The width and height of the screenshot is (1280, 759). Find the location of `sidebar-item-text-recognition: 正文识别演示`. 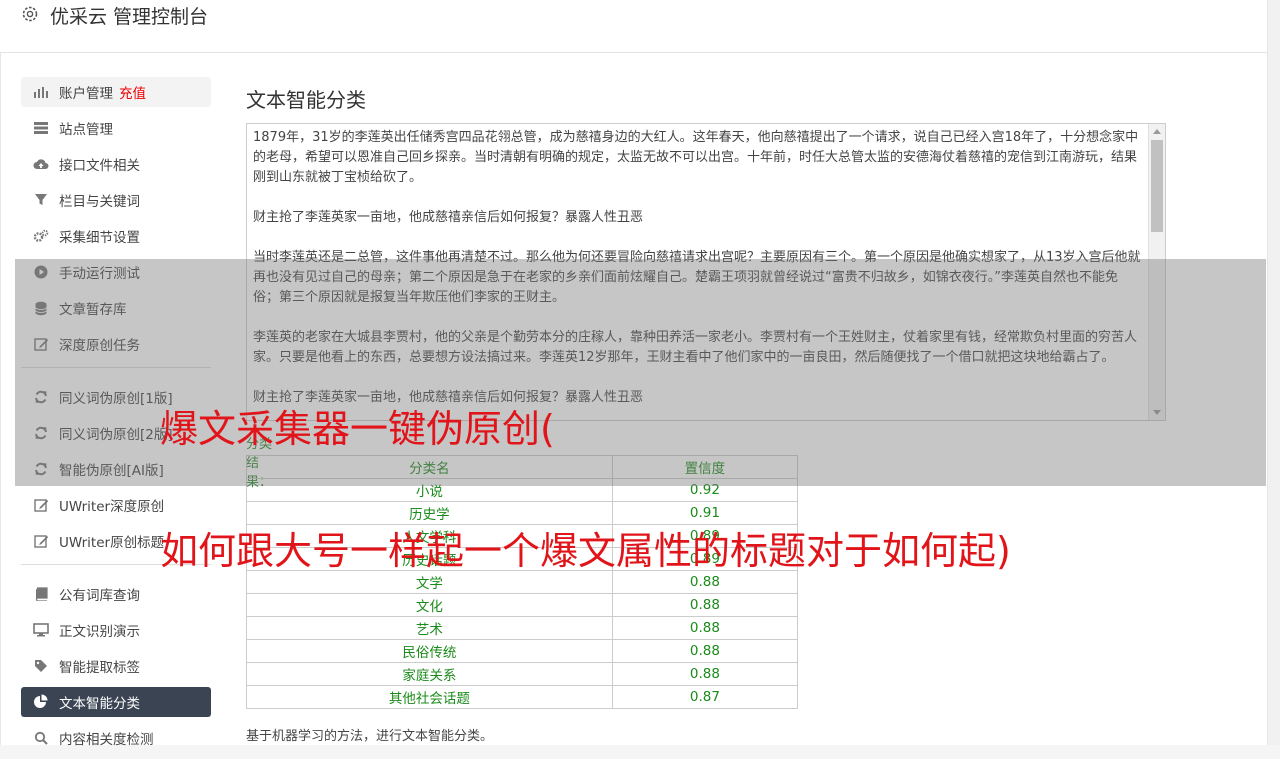

sidebar-item-text-recognition: 正文识别演示 is located at coordinates (116, 630).